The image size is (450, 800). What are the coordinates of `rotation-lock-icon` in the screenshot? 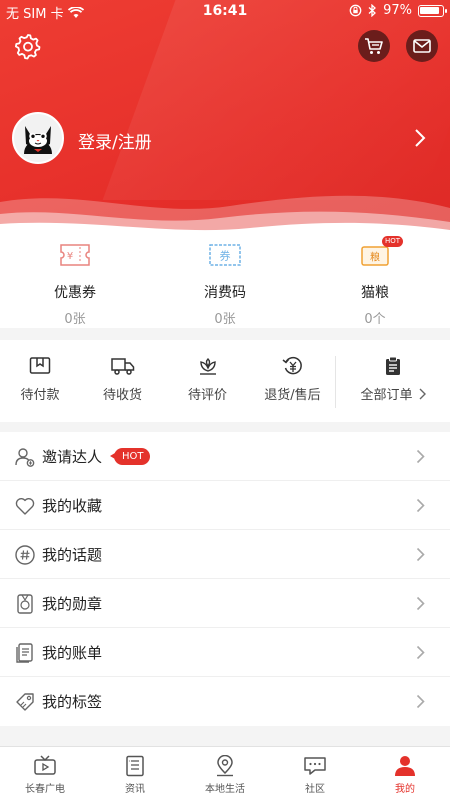 It's located at (355, 10).